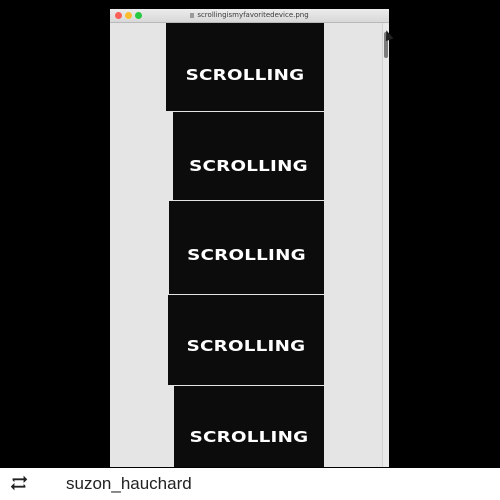  I want to click on window-title: scrollingismyfavoritedevice.png, so click(249, 15).